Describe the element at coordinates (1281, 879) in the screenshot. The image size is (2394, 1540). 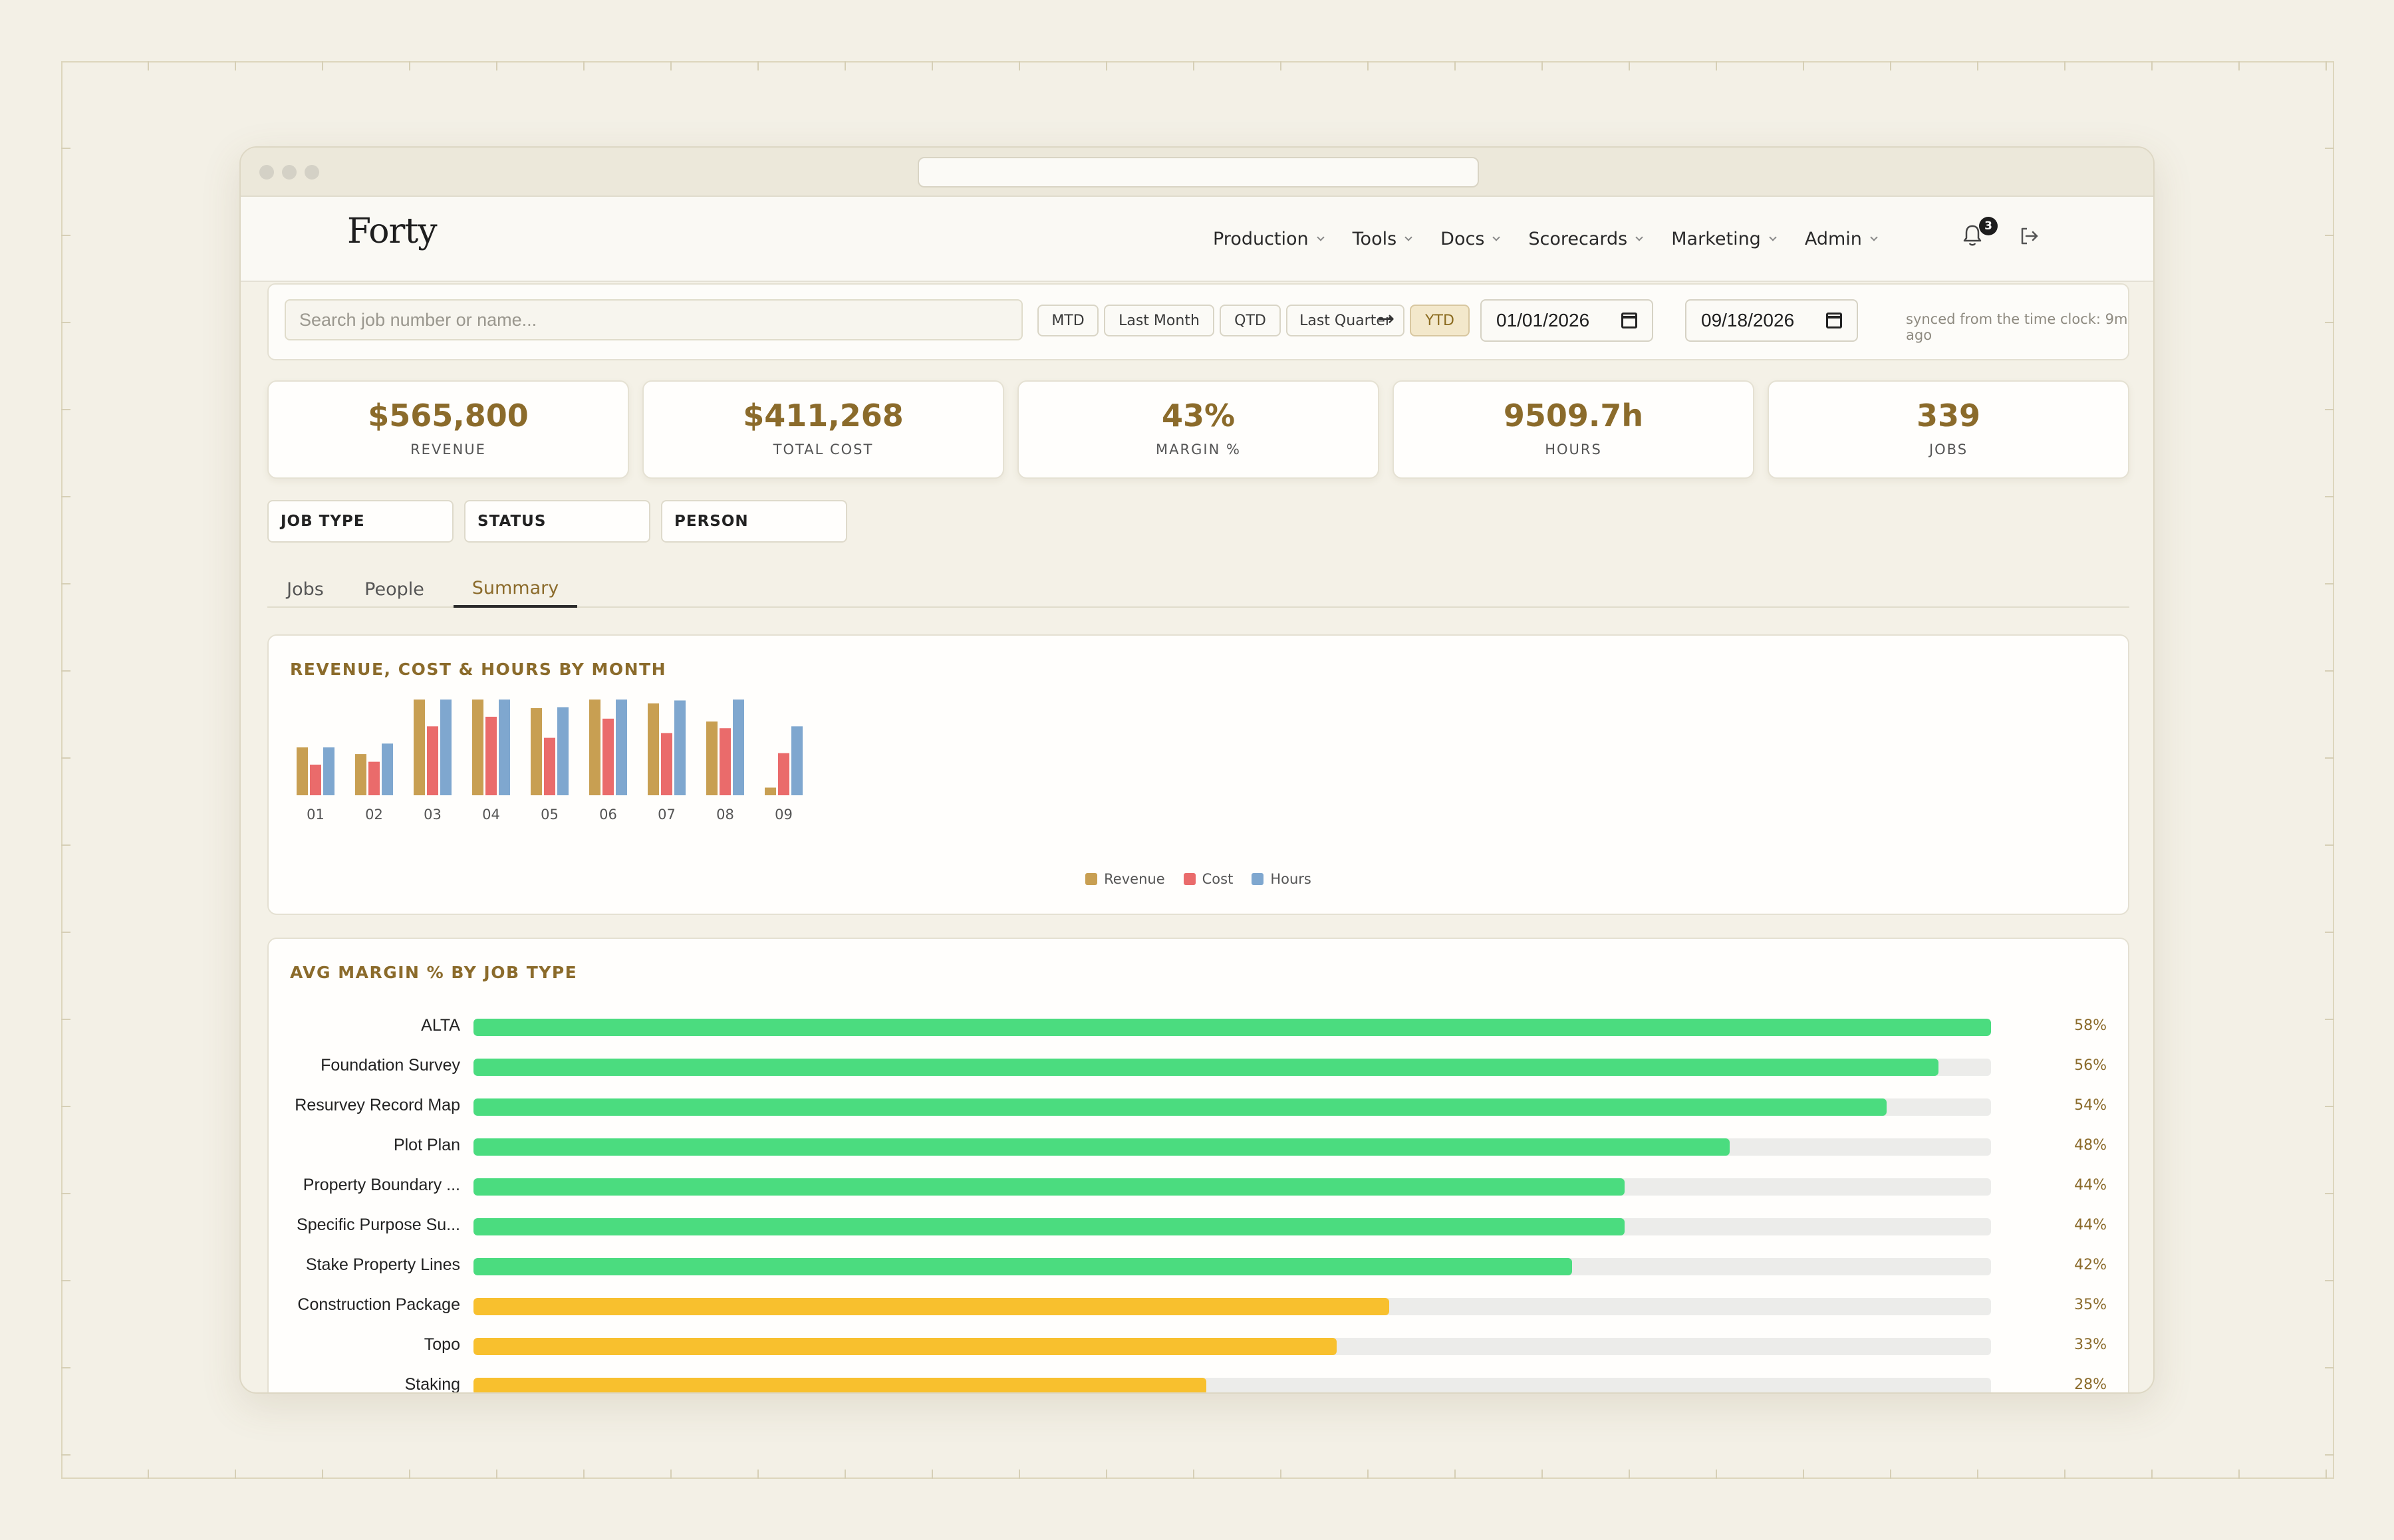
I see `legend-hours: Hours` at that location.